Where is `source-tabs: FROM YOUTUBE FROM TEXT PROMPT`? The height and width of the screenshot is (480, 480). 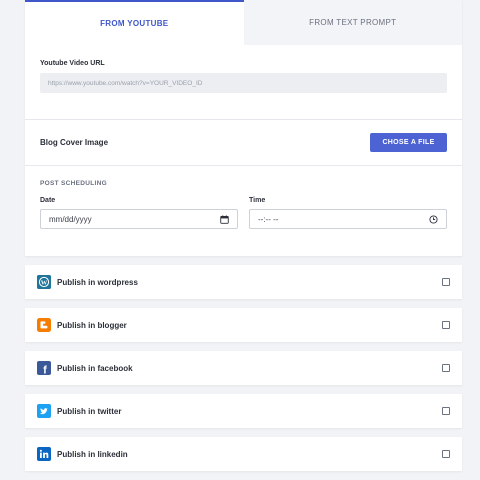 source-tabs: FROM YOUTUBE FROM TEXT PROMPT is located at coordinates (243, 22).